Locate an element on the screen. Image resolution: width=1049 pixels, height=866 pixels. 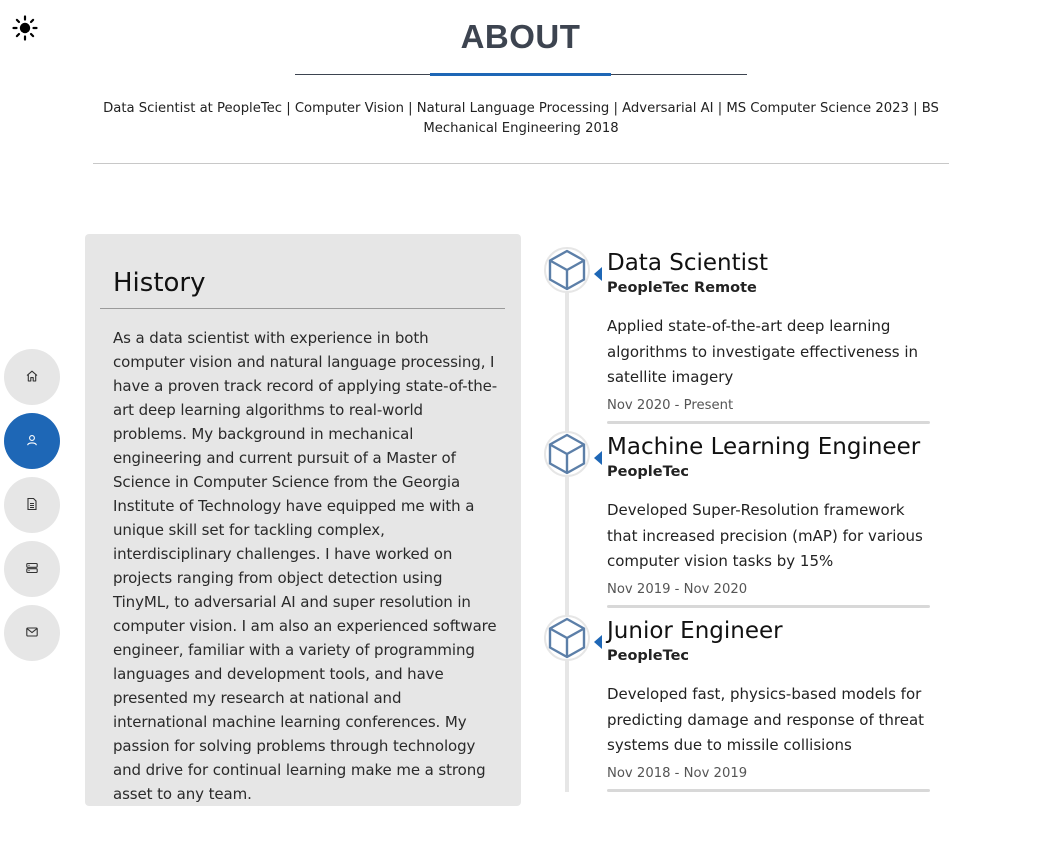
section-divider is located at coordinates (521, 163).